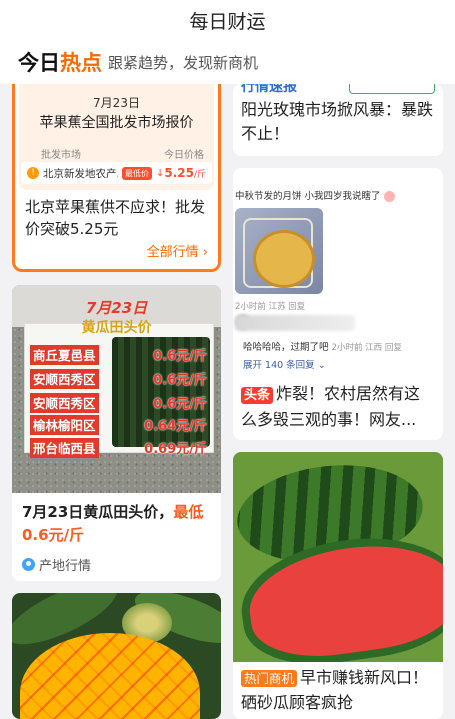  Describe the element at coordinates (308, 196) in the screenshot. I see `post-header-text: 中秋节发的月饼 小我四岁我说瞎了` at that location.